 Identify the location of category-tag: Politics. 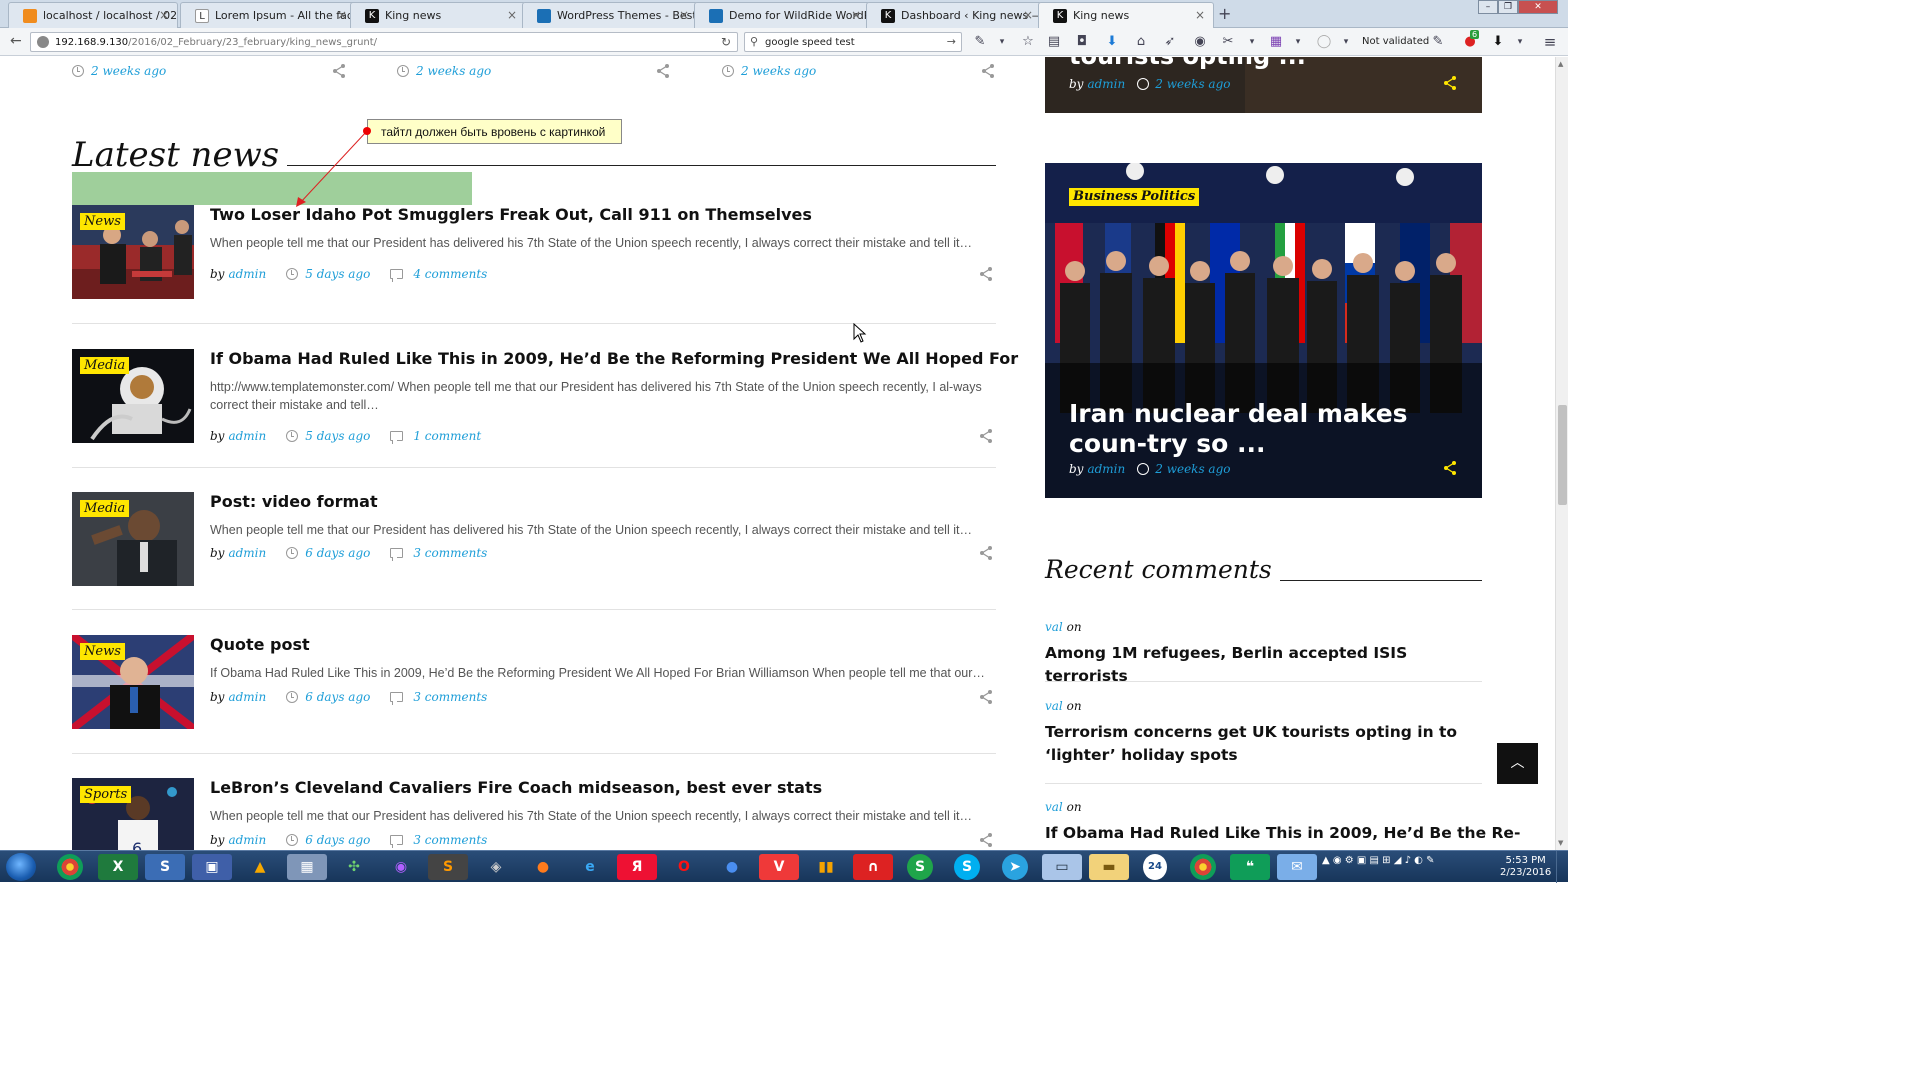
(1168, 197).